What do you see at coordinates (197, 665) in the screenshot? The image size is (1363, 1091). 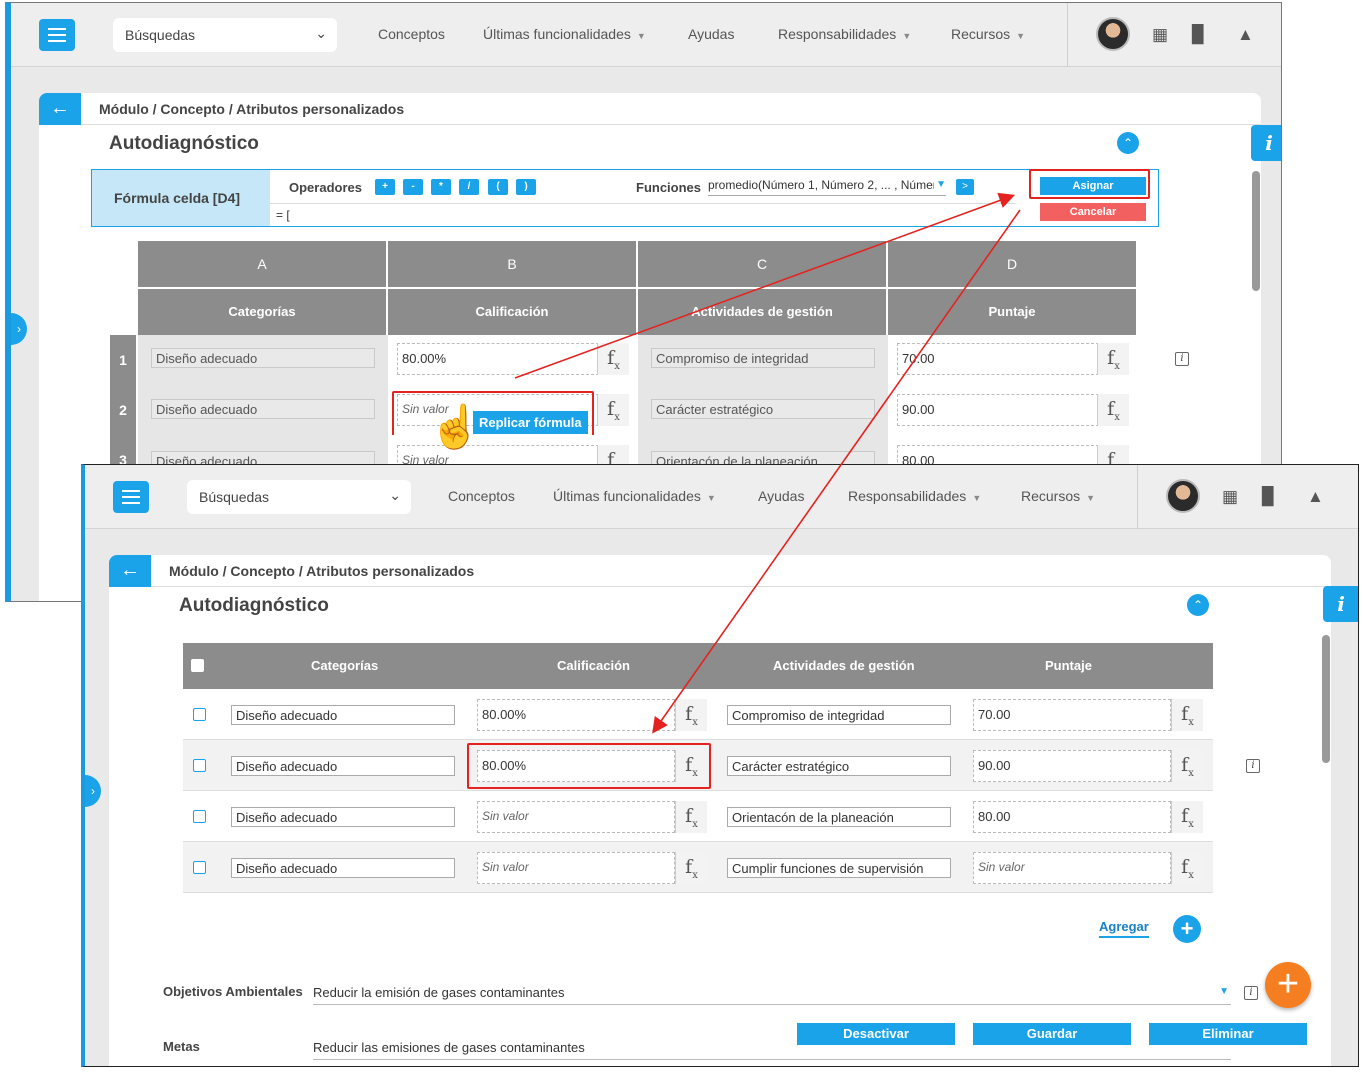 I see `select-all-checkbox` at bounding box center [197, 665].